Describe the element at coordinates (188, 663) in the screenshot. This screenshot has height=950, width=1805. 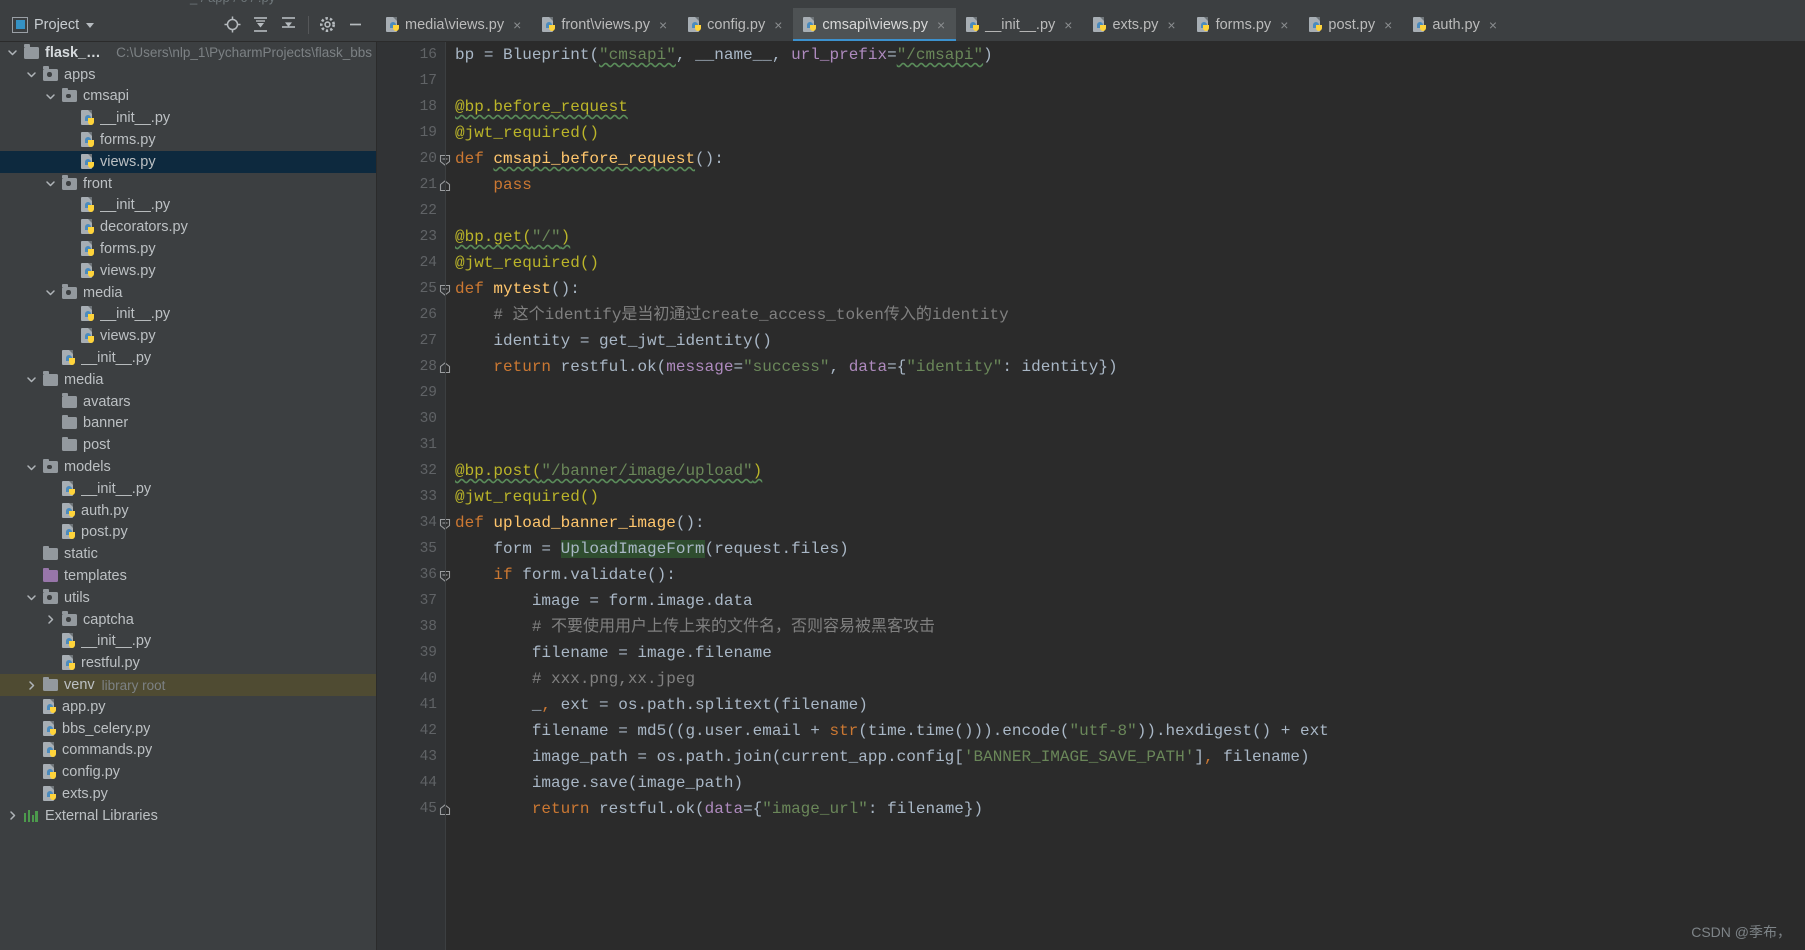
I see `tree-item-restful-py: restful.py` at that location.